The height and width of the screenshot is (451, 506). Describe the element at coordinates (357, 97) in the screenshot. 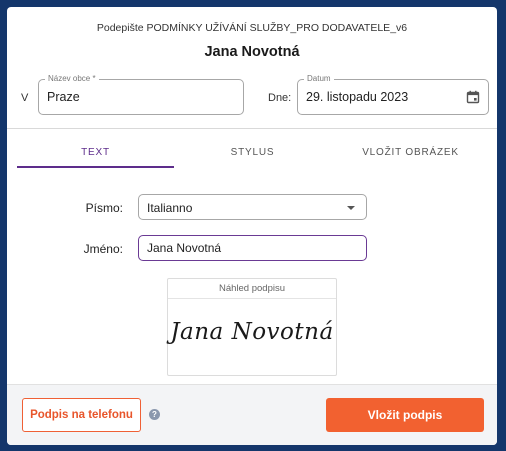

I see `date-field-value: 29. listopadu 2023` at that location.